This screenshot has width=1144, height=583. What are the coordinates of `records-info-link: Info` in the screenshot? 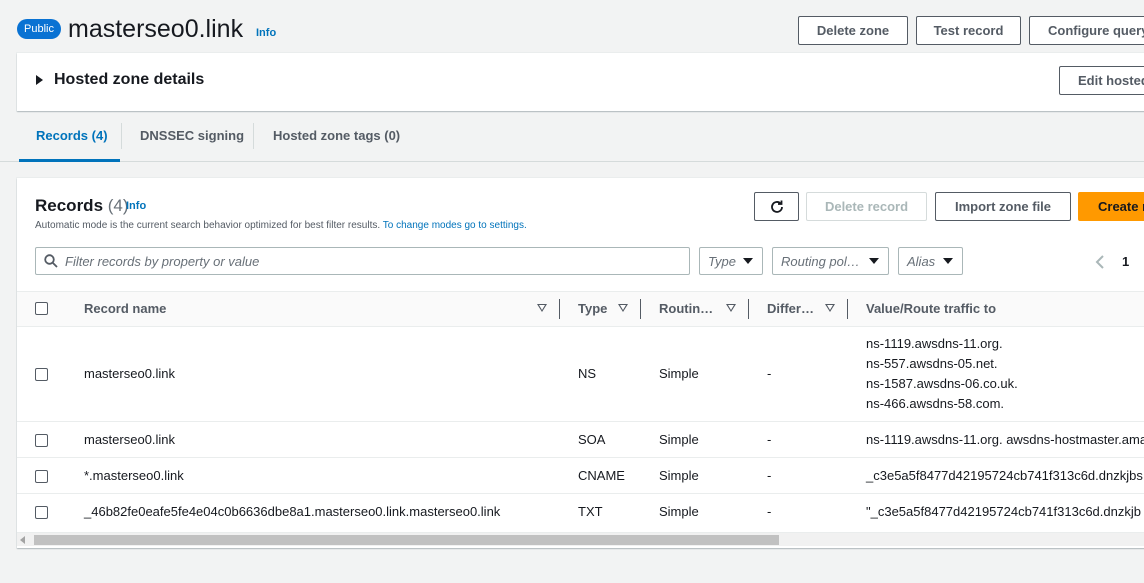 It's located at (136, 206).